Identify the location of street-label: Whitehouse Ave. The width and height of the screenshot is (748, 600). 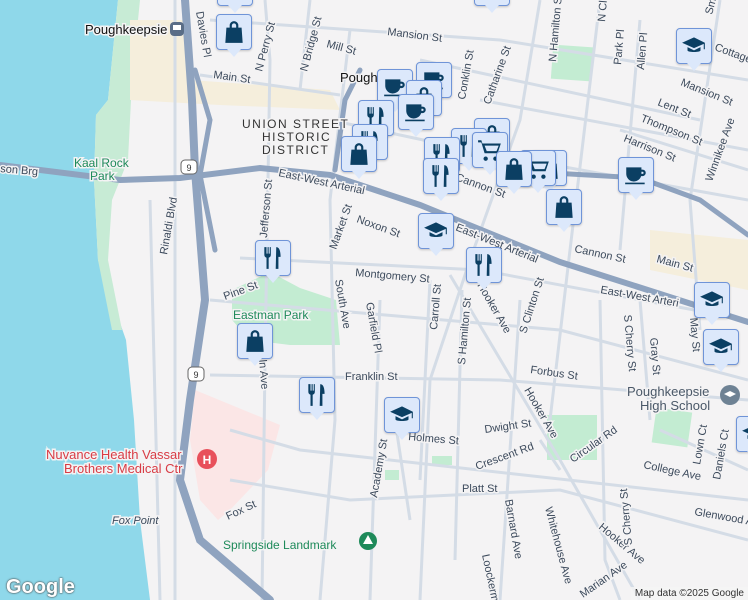
(558, 546).